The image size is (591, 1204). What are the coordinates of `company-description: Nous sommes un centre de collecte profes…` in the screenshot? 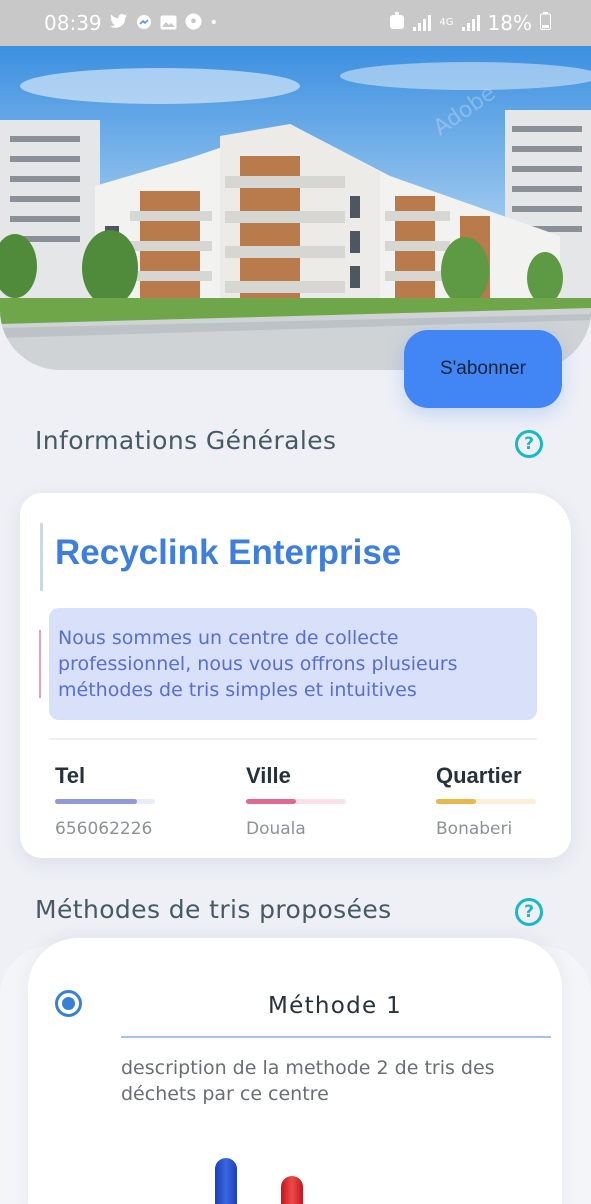 It's located at (293, 664).